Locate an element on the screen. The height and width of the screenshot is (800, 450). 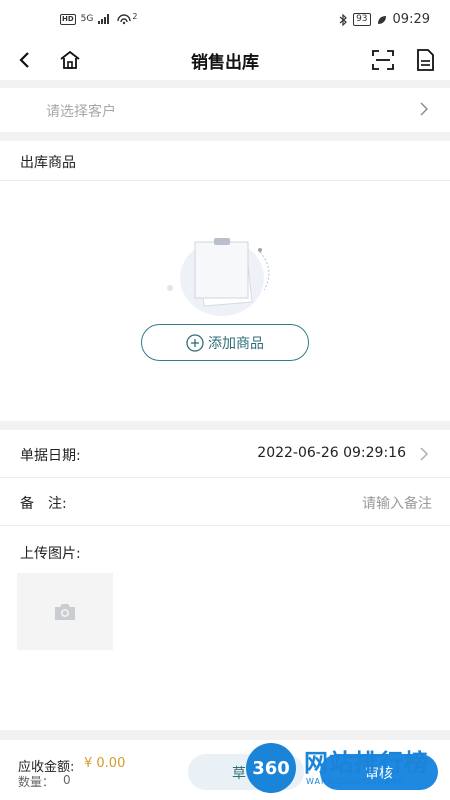
audit-button: 审核 is located at coordinates (379, 772).